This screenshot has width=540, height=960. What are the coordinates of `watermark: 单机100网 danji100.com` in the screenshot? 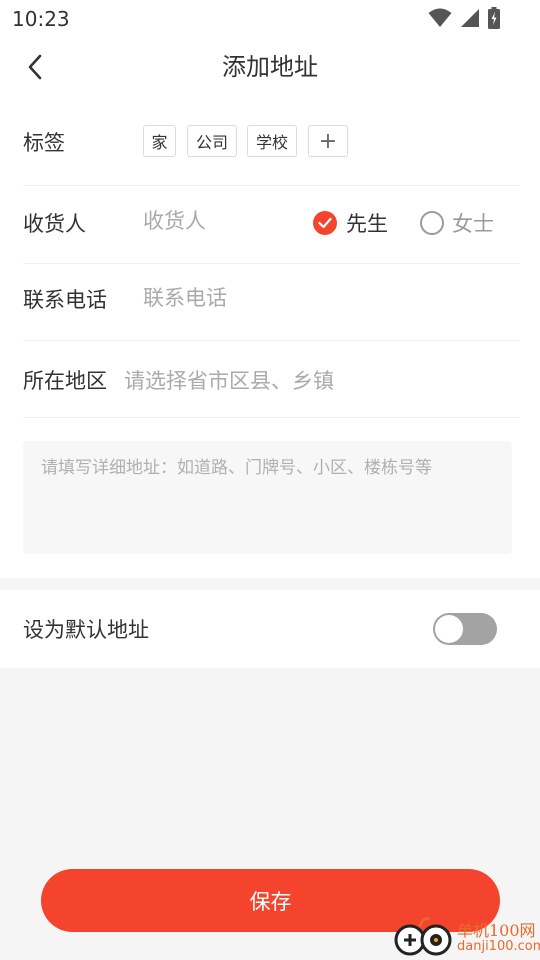 It's located at (465, 937).